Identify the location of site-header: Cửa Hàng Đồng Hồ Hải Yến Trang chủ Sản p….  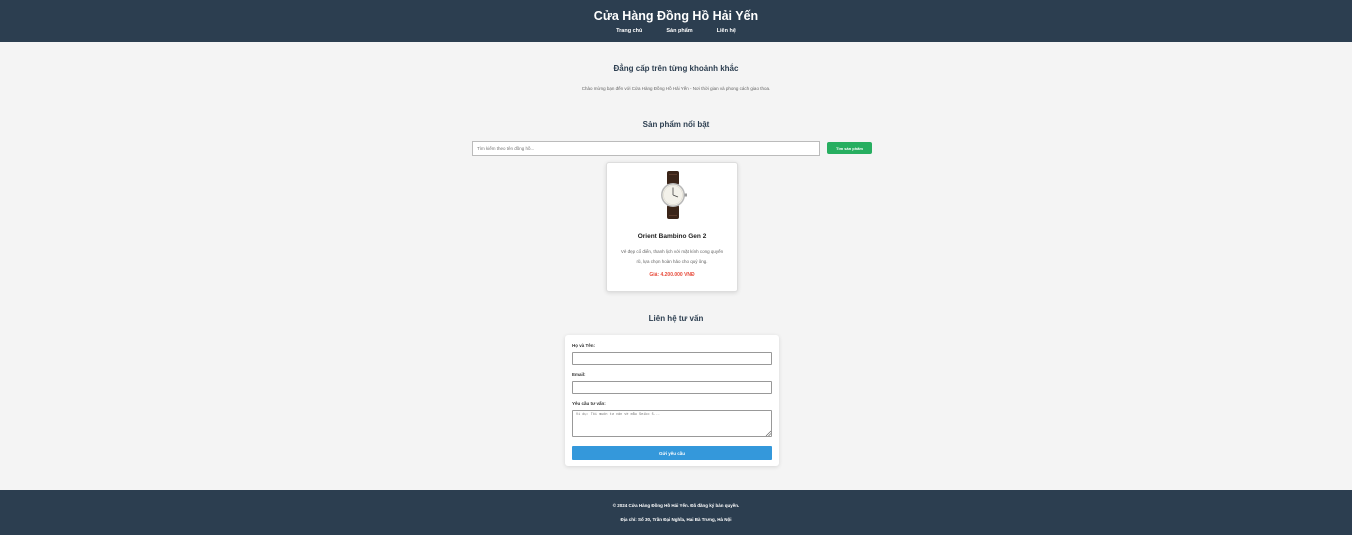
(676, 21).